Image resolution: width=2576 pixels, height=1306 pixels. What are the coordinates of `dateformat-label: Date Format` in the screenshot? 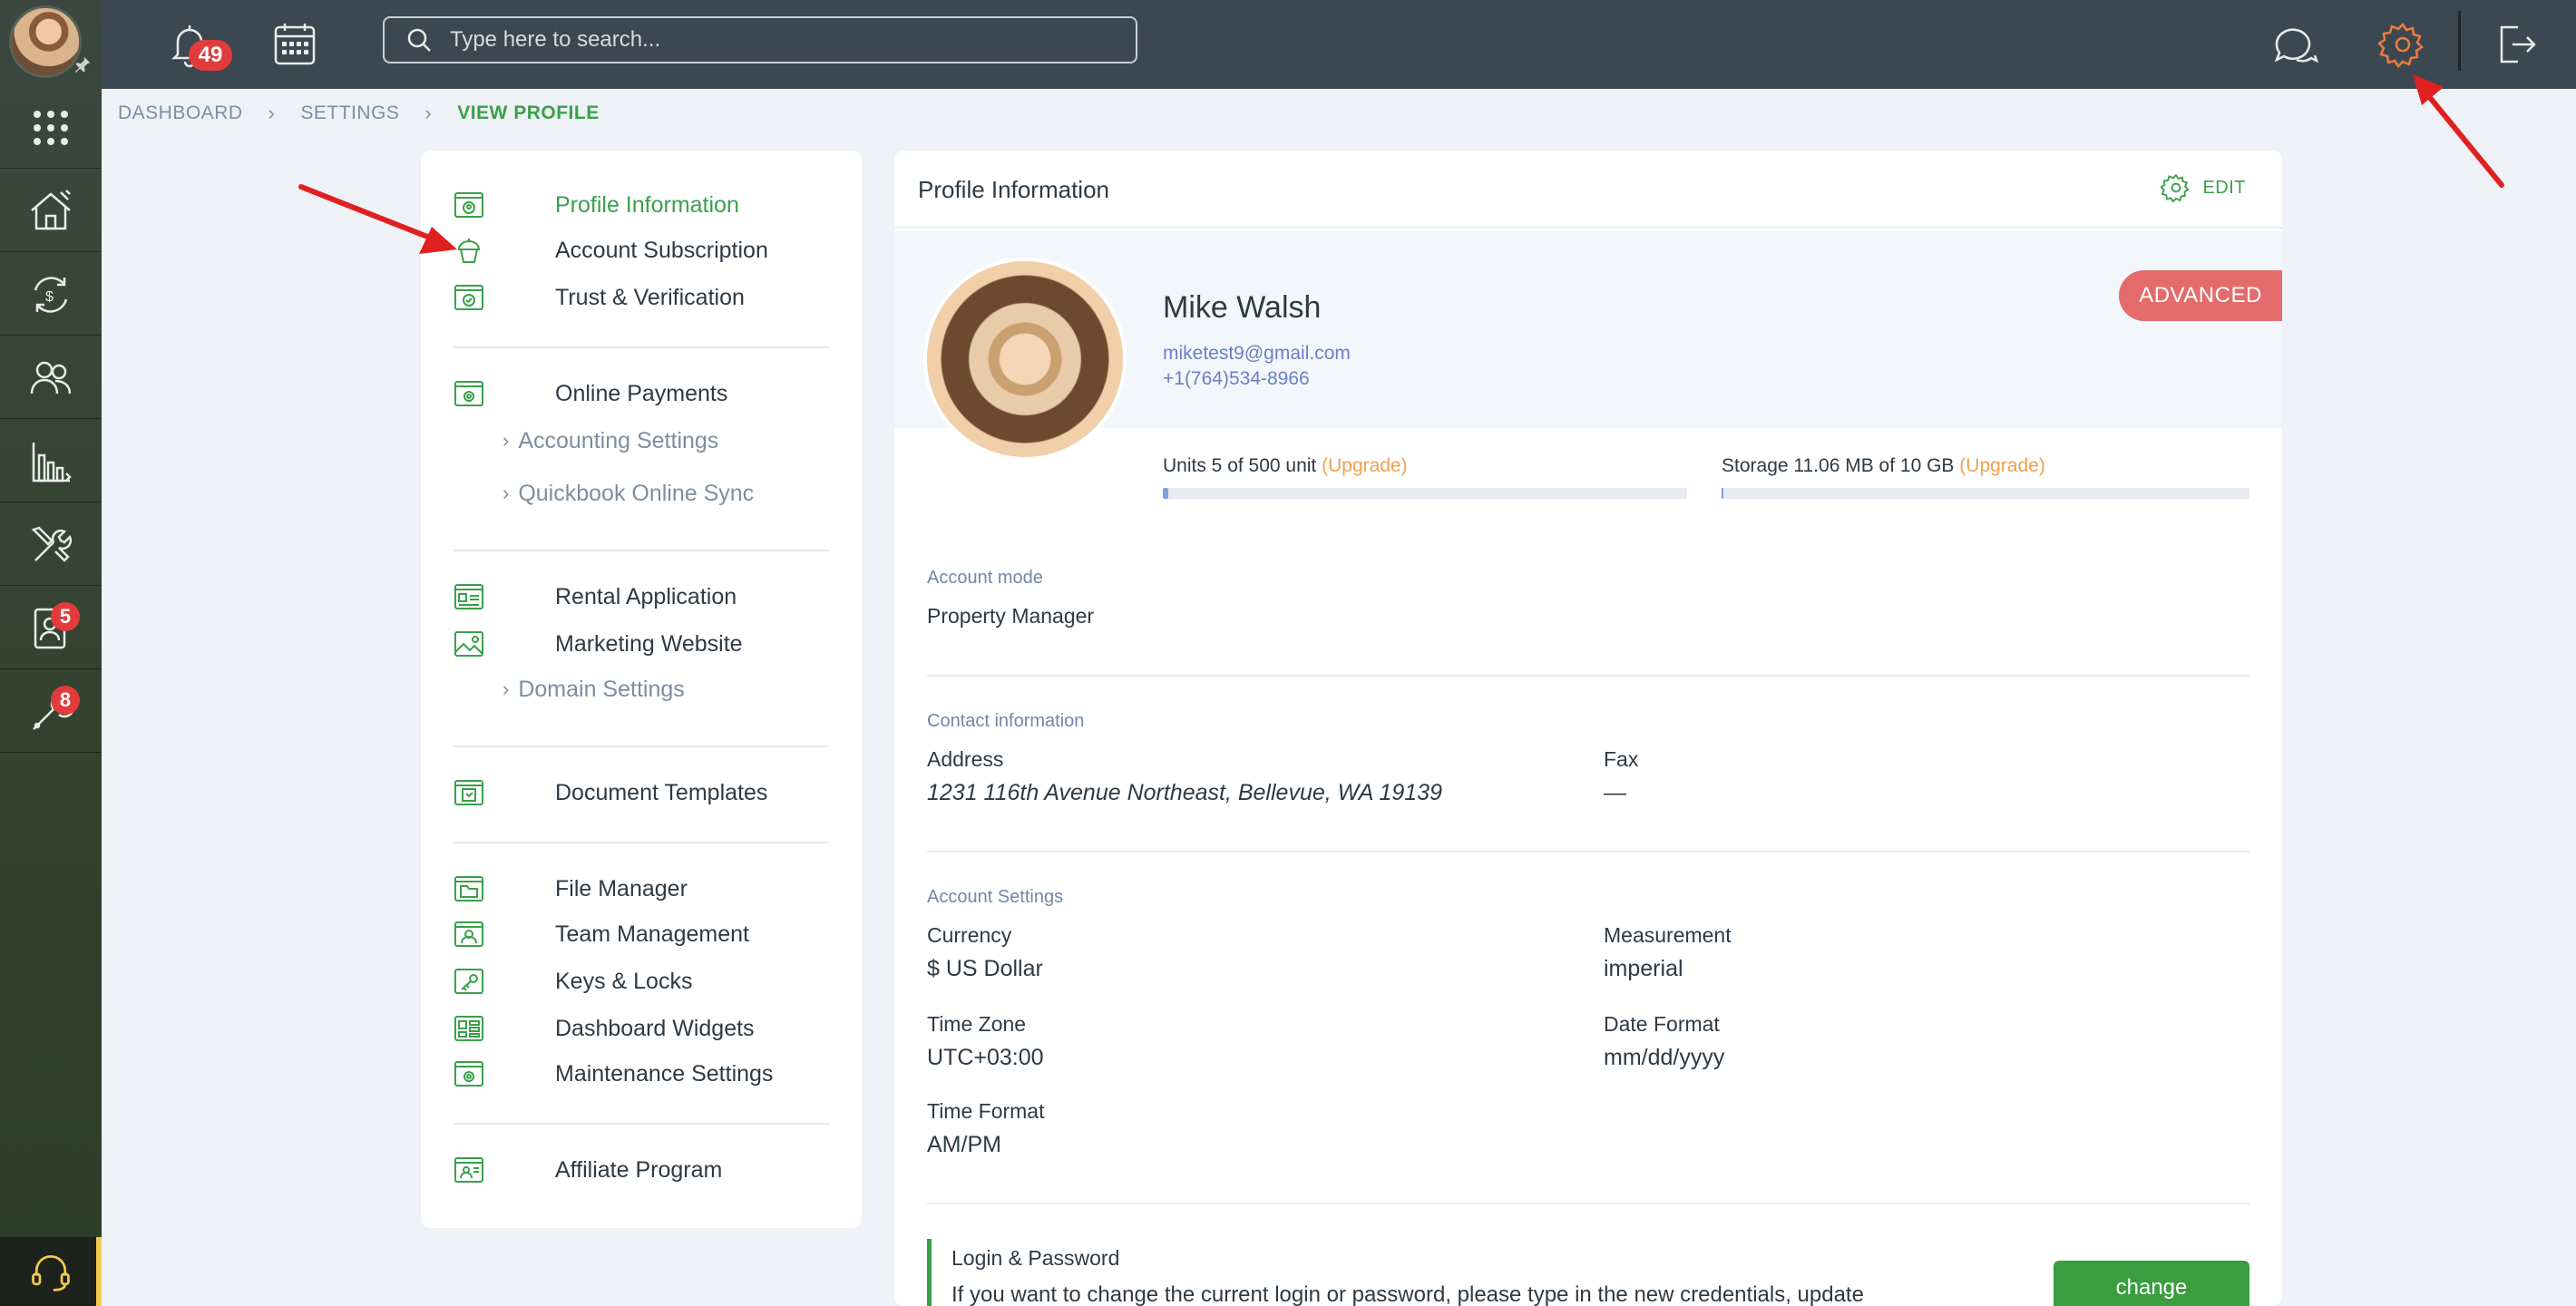 It's located at (1662, 1024).